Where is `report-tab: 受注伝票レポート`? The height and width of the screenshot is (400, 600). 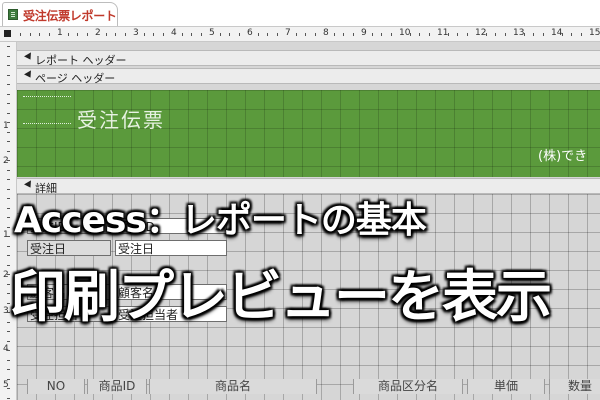 report-tab: 受注伝票レポート is located at coordinates (60, 14).